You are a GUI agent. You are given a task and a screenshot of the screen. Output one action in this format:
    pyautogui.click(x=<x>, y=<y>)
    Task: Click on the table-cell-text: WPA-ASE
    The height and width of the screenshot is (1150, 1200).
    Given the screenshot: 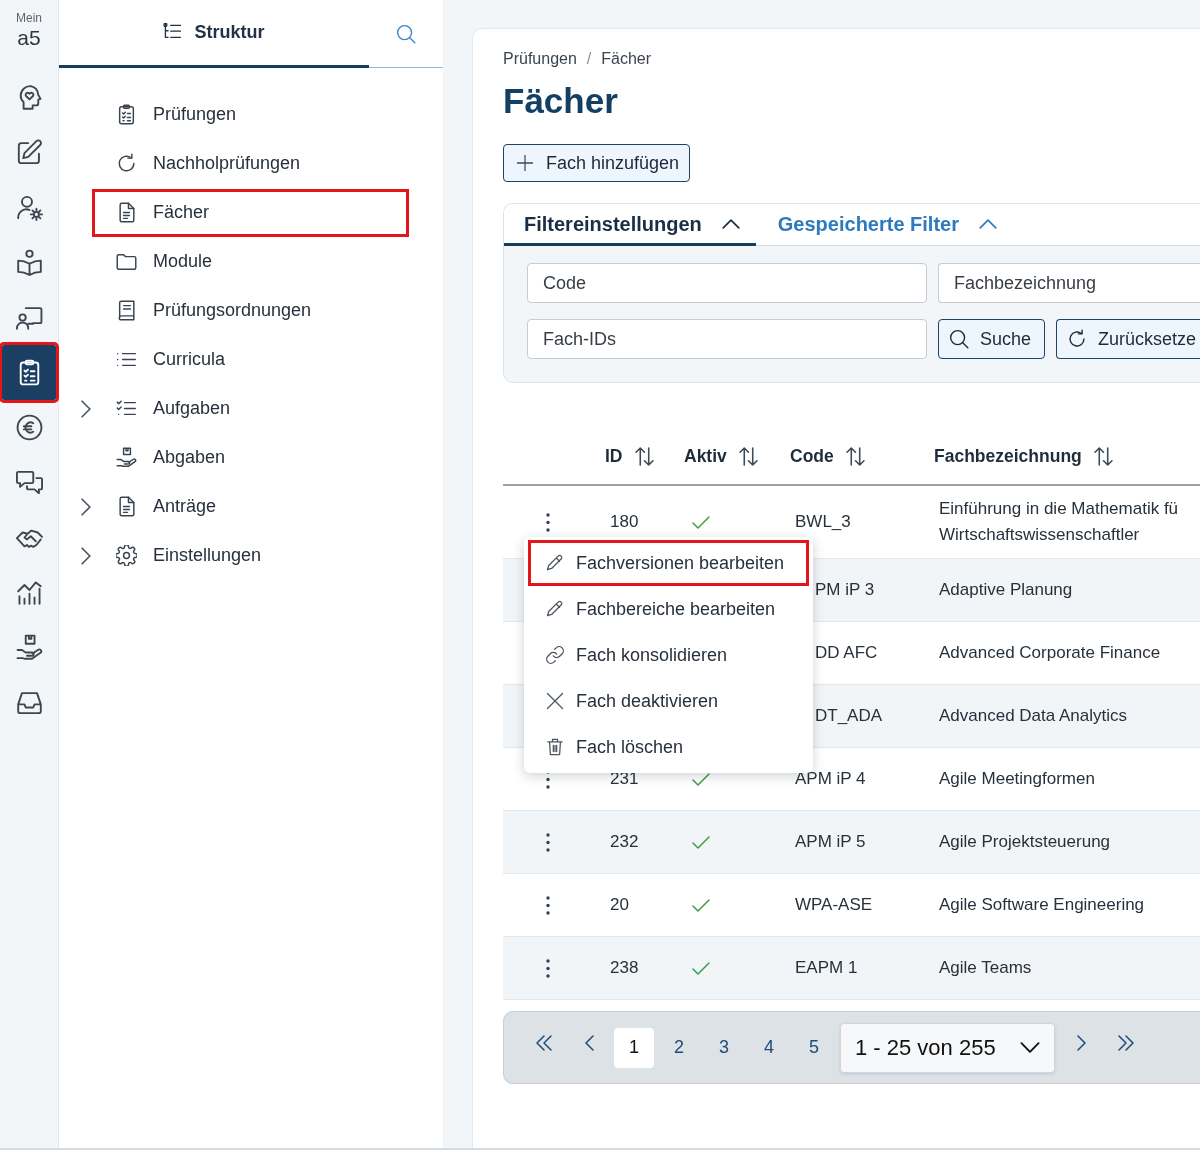 What is the action you would take?
    pyautogui.click(x=834, y=905)
    